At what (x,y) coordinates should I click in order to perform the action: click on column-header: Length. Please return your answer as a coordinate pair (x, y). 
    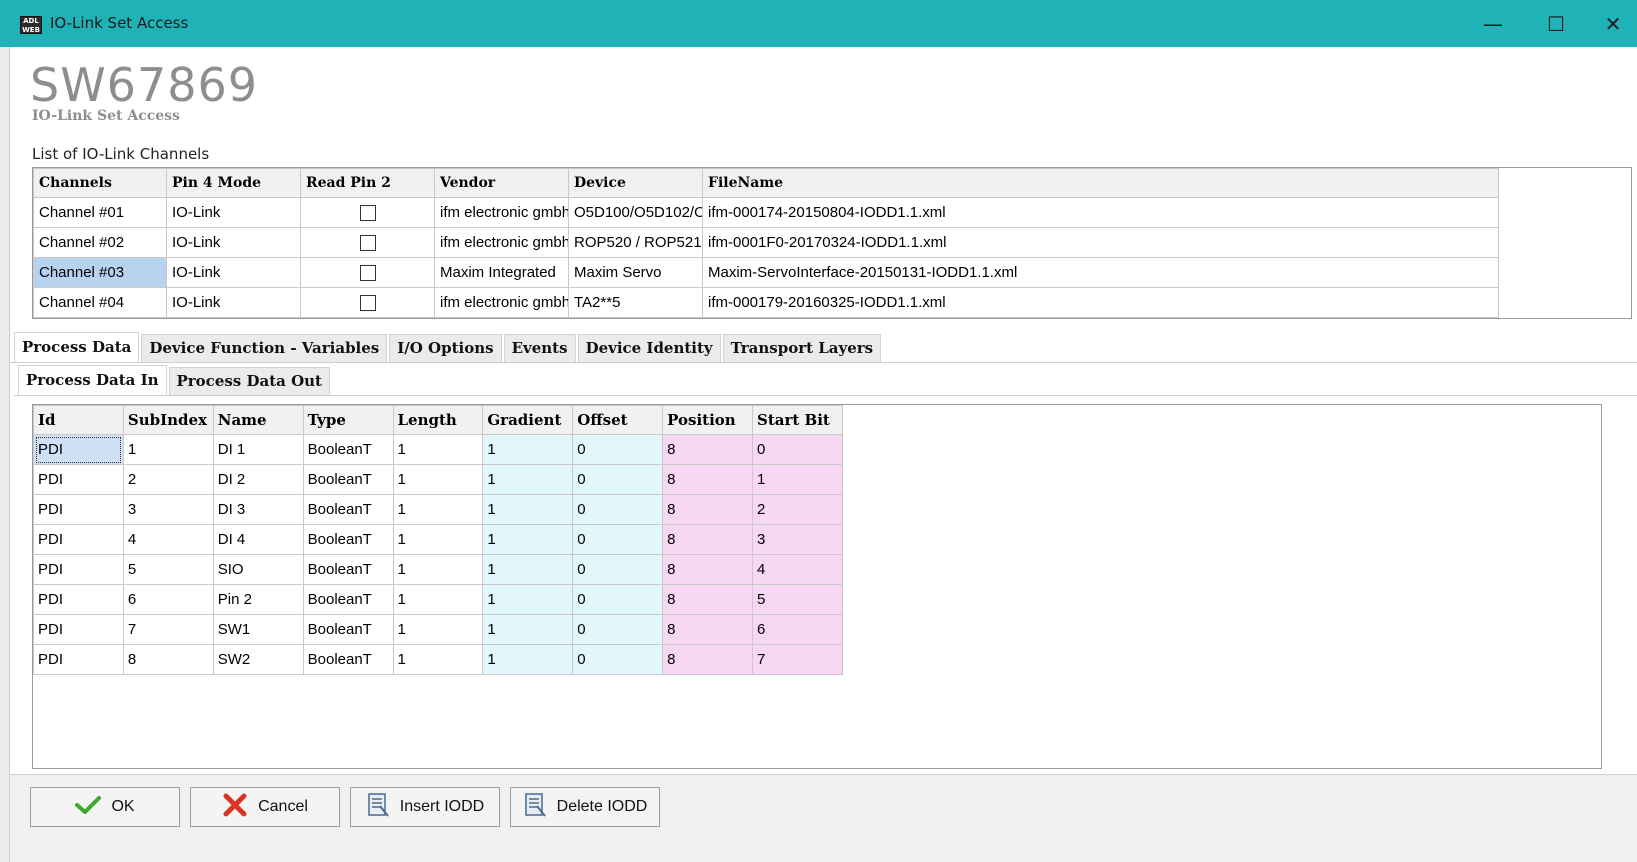
    Looking at the image, I should click on (438, 420).